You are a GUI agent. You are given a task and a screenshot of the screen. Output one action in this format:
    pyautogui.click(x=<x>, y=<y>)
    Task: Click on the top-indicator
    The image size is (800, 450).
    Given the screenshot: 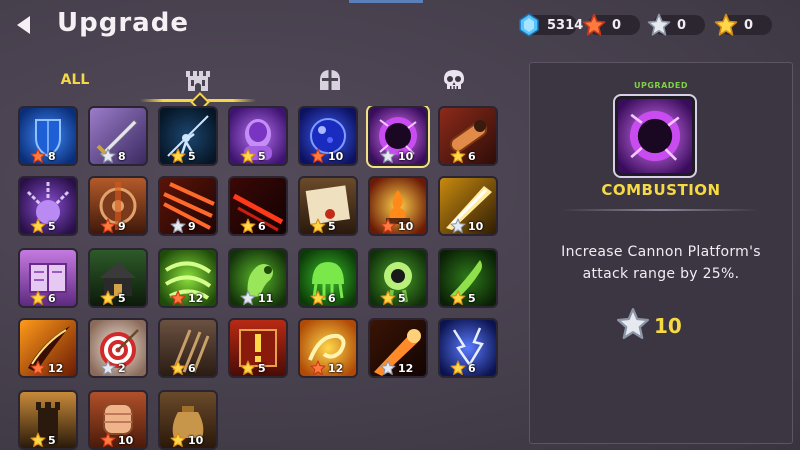 What is the action you would take?
    pyautogui.click(x=386, y=1)
    